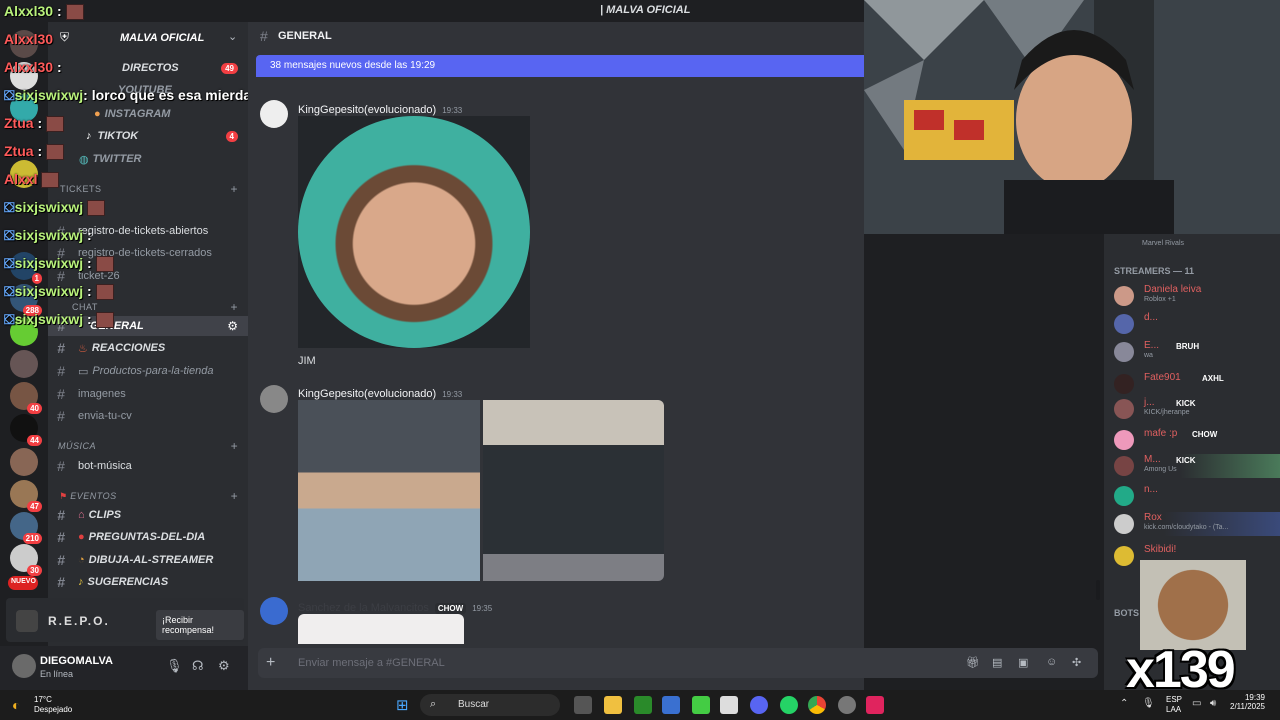 Image resolution: width=1280 pixels, height=720 pixels. Describe the element at coordinates (232, 326) in the screenshot. I see `settings-icon: ⚙` at that location.